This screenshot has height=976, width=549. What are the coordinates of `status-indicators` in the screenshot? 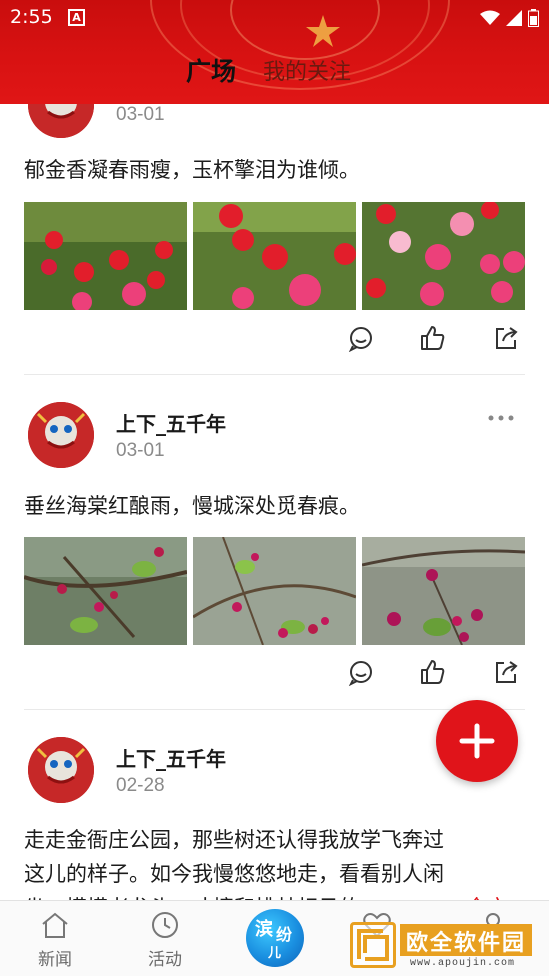 It's located at (509, 18).